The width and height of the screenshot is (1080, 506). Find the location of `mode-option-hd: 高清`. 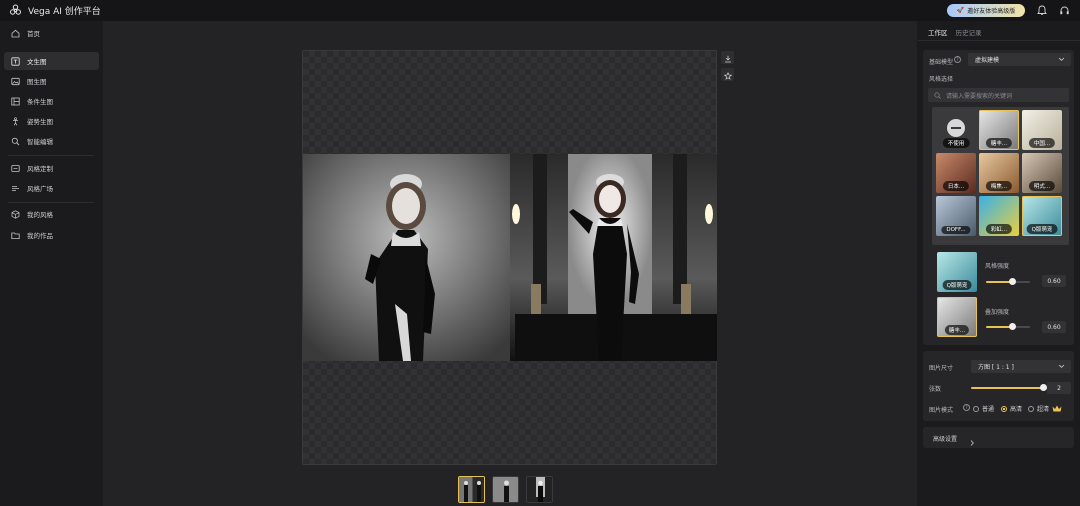

mode-option-hd: 高清 is located at coordinates (1011, 408).